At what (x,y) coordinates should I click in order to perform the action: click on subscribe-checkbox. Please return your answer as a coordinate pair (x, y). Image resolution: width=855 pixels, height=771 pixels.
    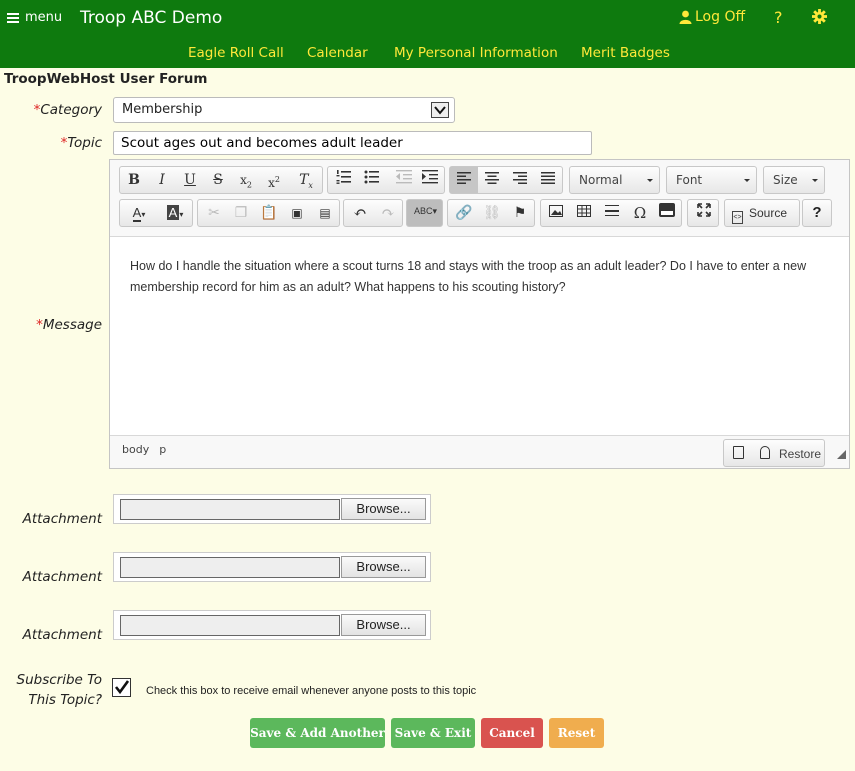
    Looking at the image, I should click on (121, 687).